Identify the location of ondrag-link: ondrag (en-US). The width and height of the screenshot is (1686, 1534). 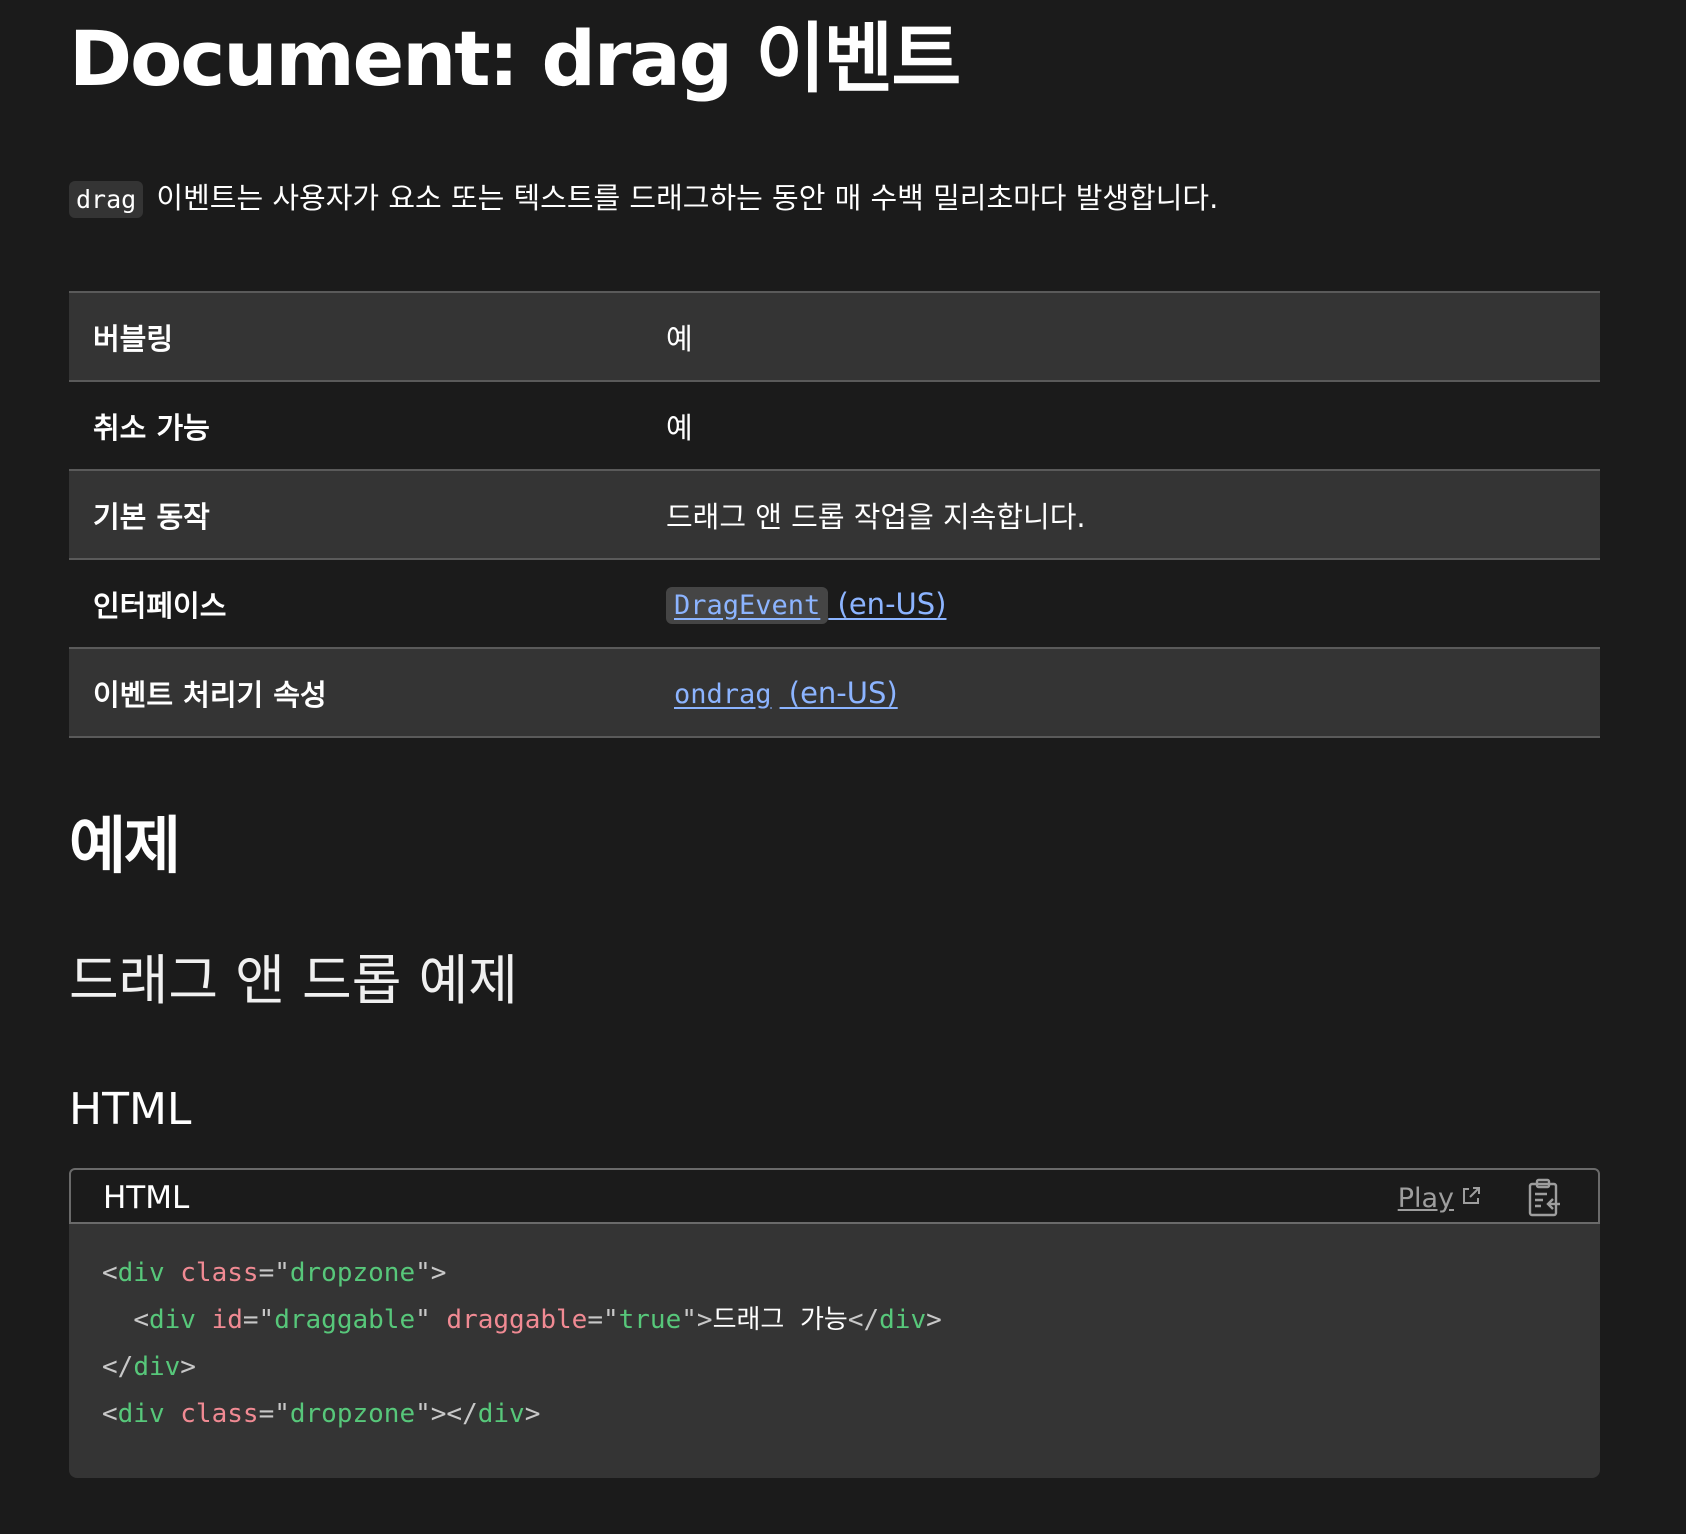
(782, 693).